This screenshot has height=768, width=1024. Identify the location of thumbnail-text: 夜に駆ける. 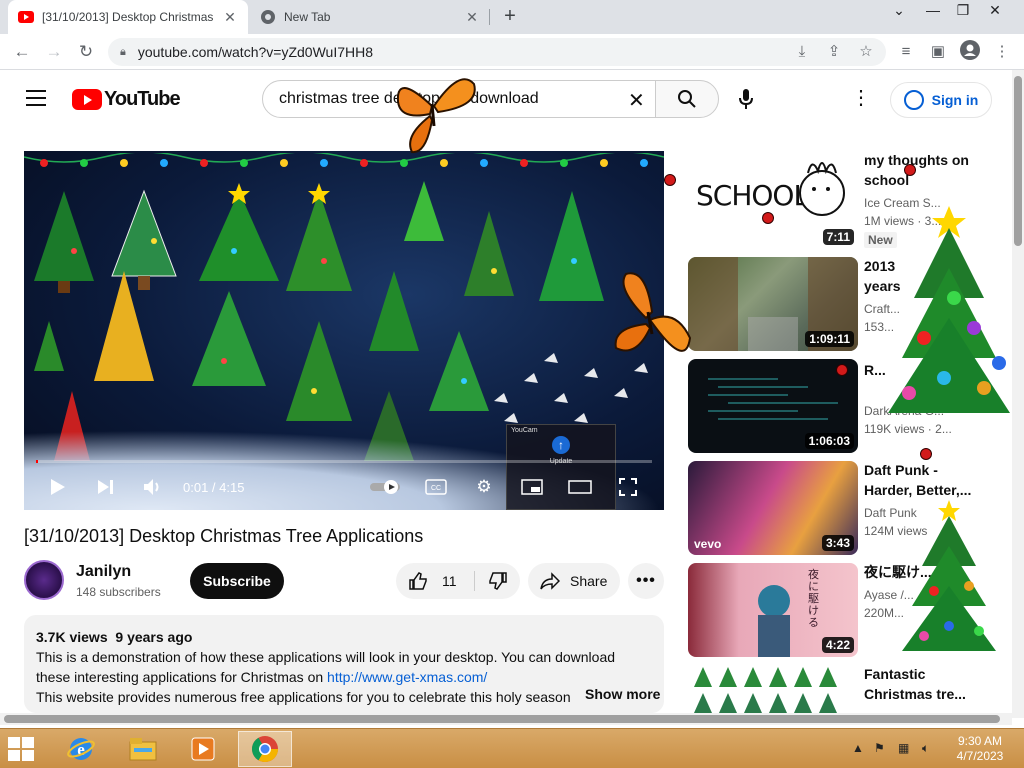
(813, 599).